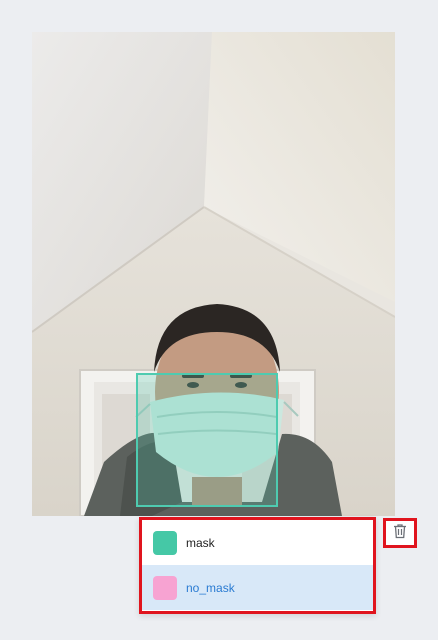 The image size is (438, 640). Describe the element at coordinates (257, 542) in the screenshot. I see `class-option-mask: mask` at that location.